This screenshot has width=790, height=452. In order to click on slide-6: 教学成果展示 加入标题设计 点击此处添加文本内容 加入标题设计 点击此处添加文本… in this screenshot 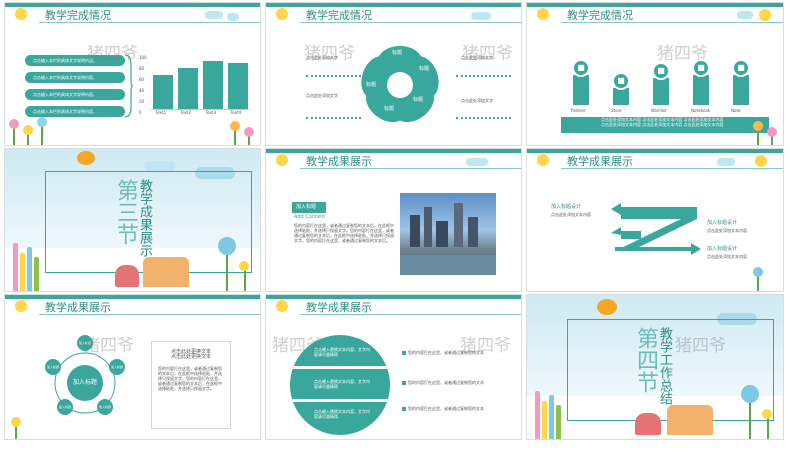, I will do `click(655, 220)`.